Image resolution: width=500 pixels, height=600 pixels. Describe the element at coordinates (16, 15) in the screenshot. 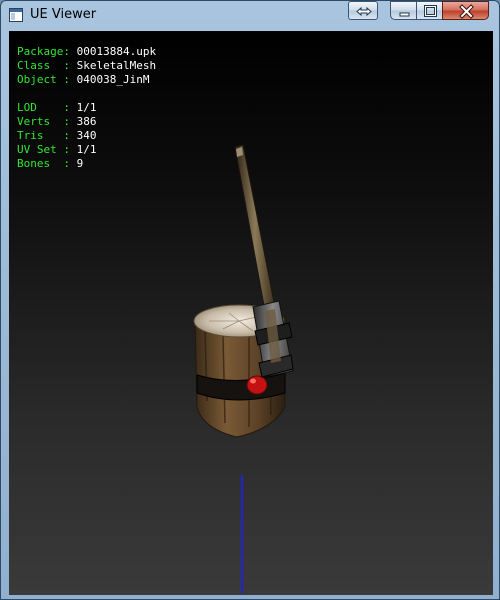

I see `app-icon` at that location.